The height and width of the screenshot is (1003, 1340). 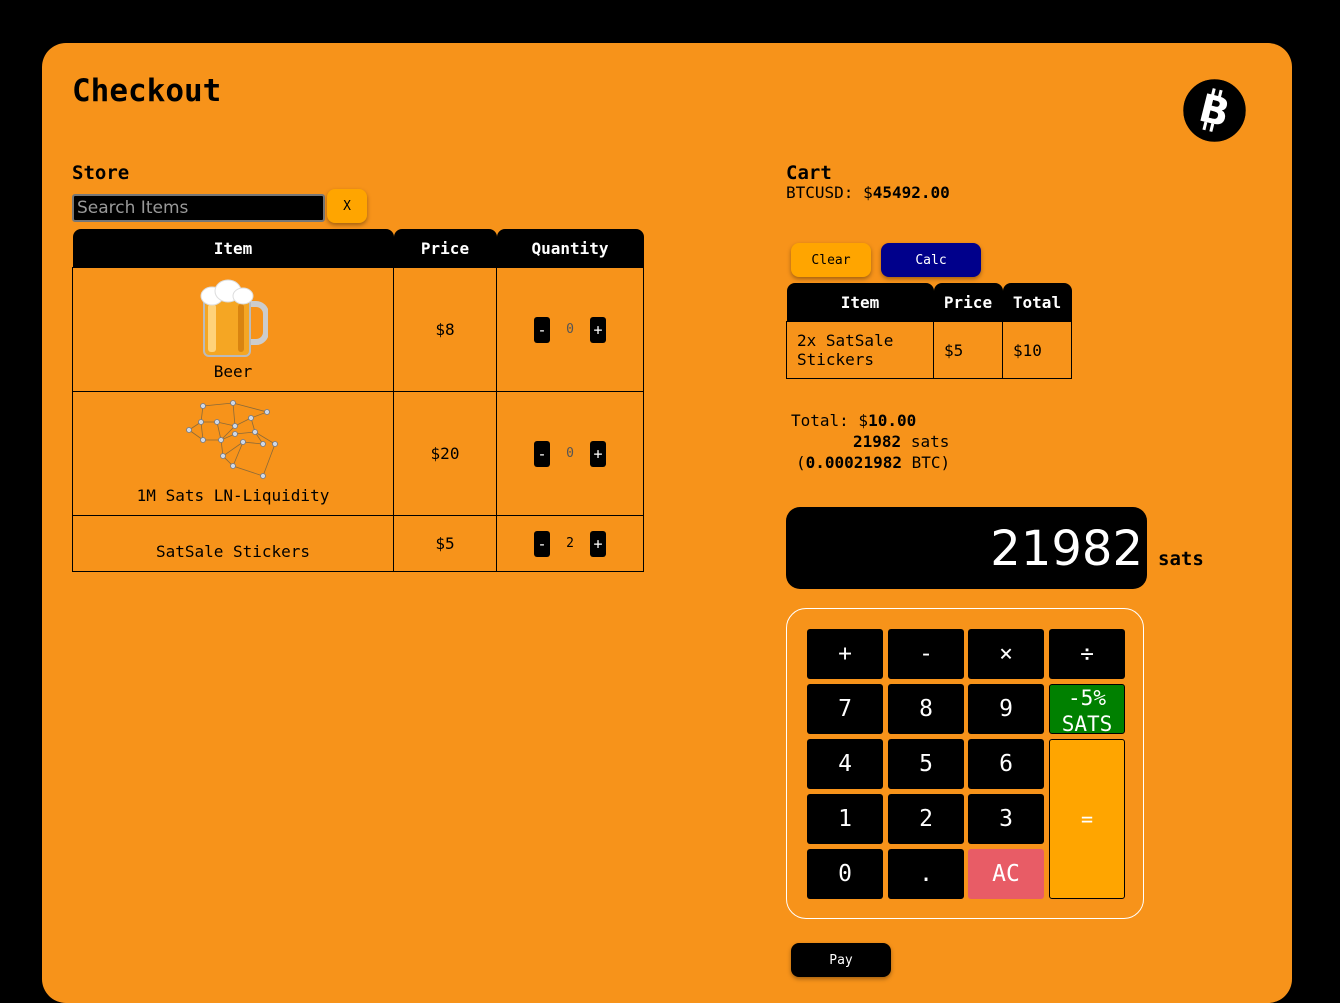 What do you see at coordinates (232, 439) in the screenshot?
I see `network-graph-icon` at bounding box center [232, 439].